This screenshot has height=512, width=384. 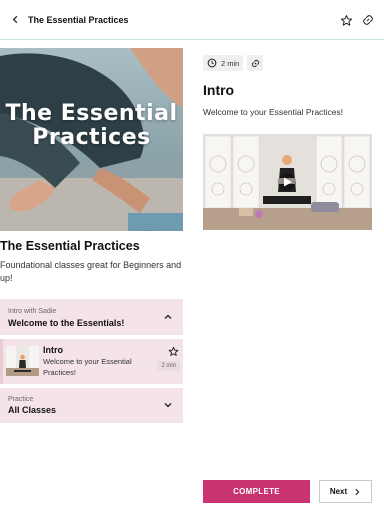 I want to click on hero-title-overlay: The Essential Practices, so click(x=91, y=125).